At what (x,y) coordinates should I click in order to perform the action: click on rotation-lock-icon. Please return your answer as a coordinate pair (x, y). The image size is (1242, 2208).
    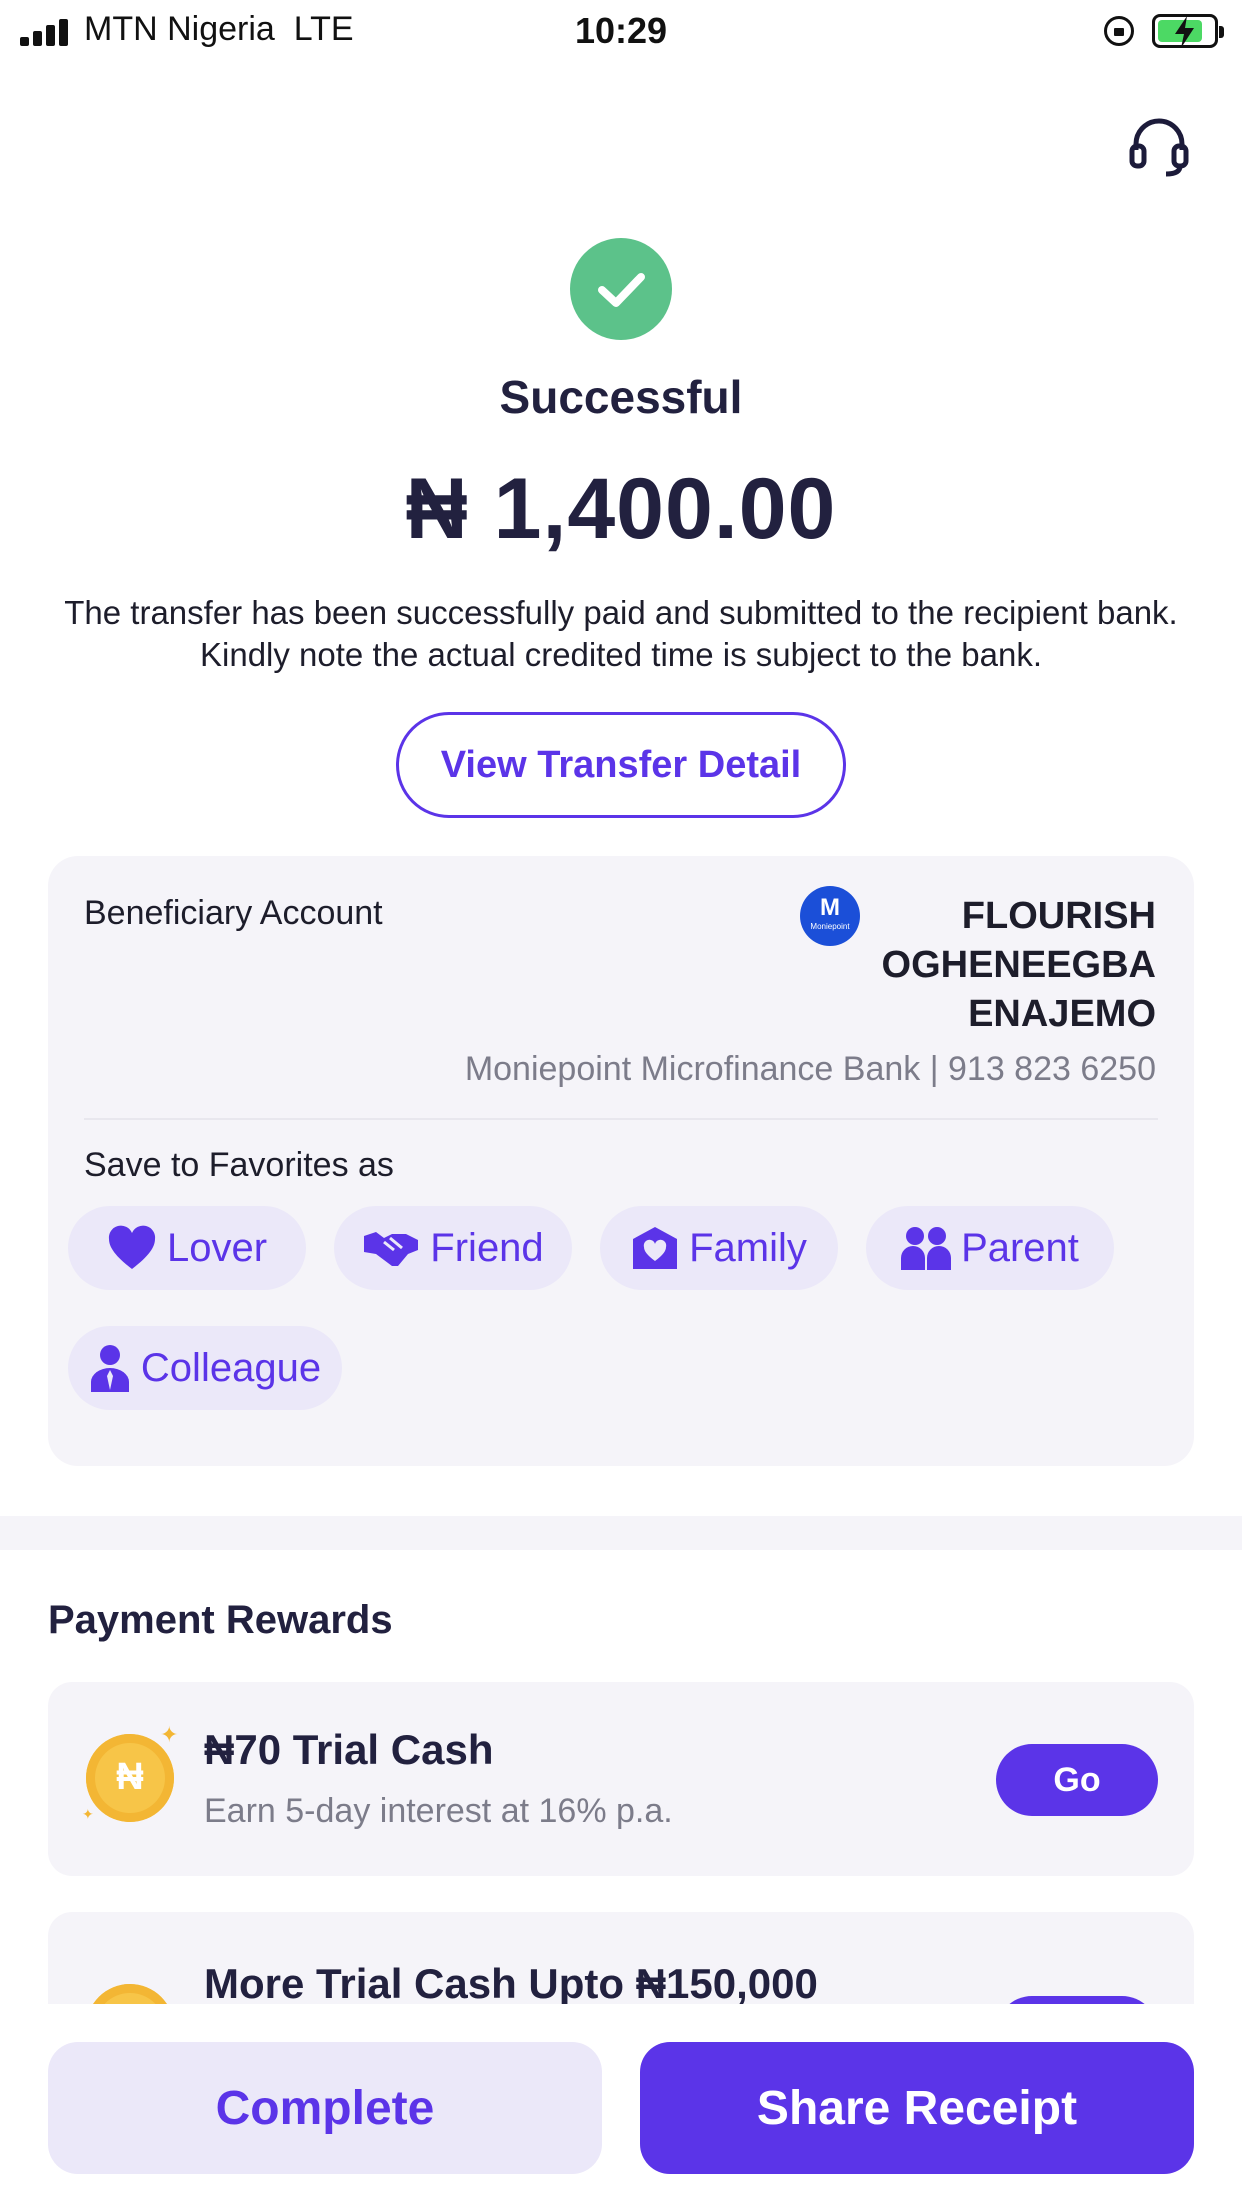
    Looking at the image, I should click on (1119, 31).